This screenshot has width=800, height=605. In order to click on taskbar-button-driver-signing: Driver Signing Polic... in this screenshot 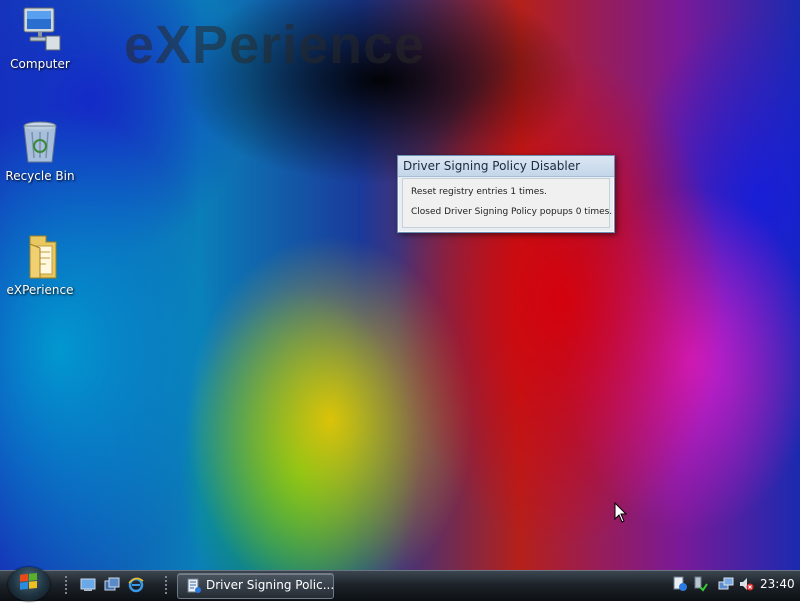, I will do `click(255, 586)`.